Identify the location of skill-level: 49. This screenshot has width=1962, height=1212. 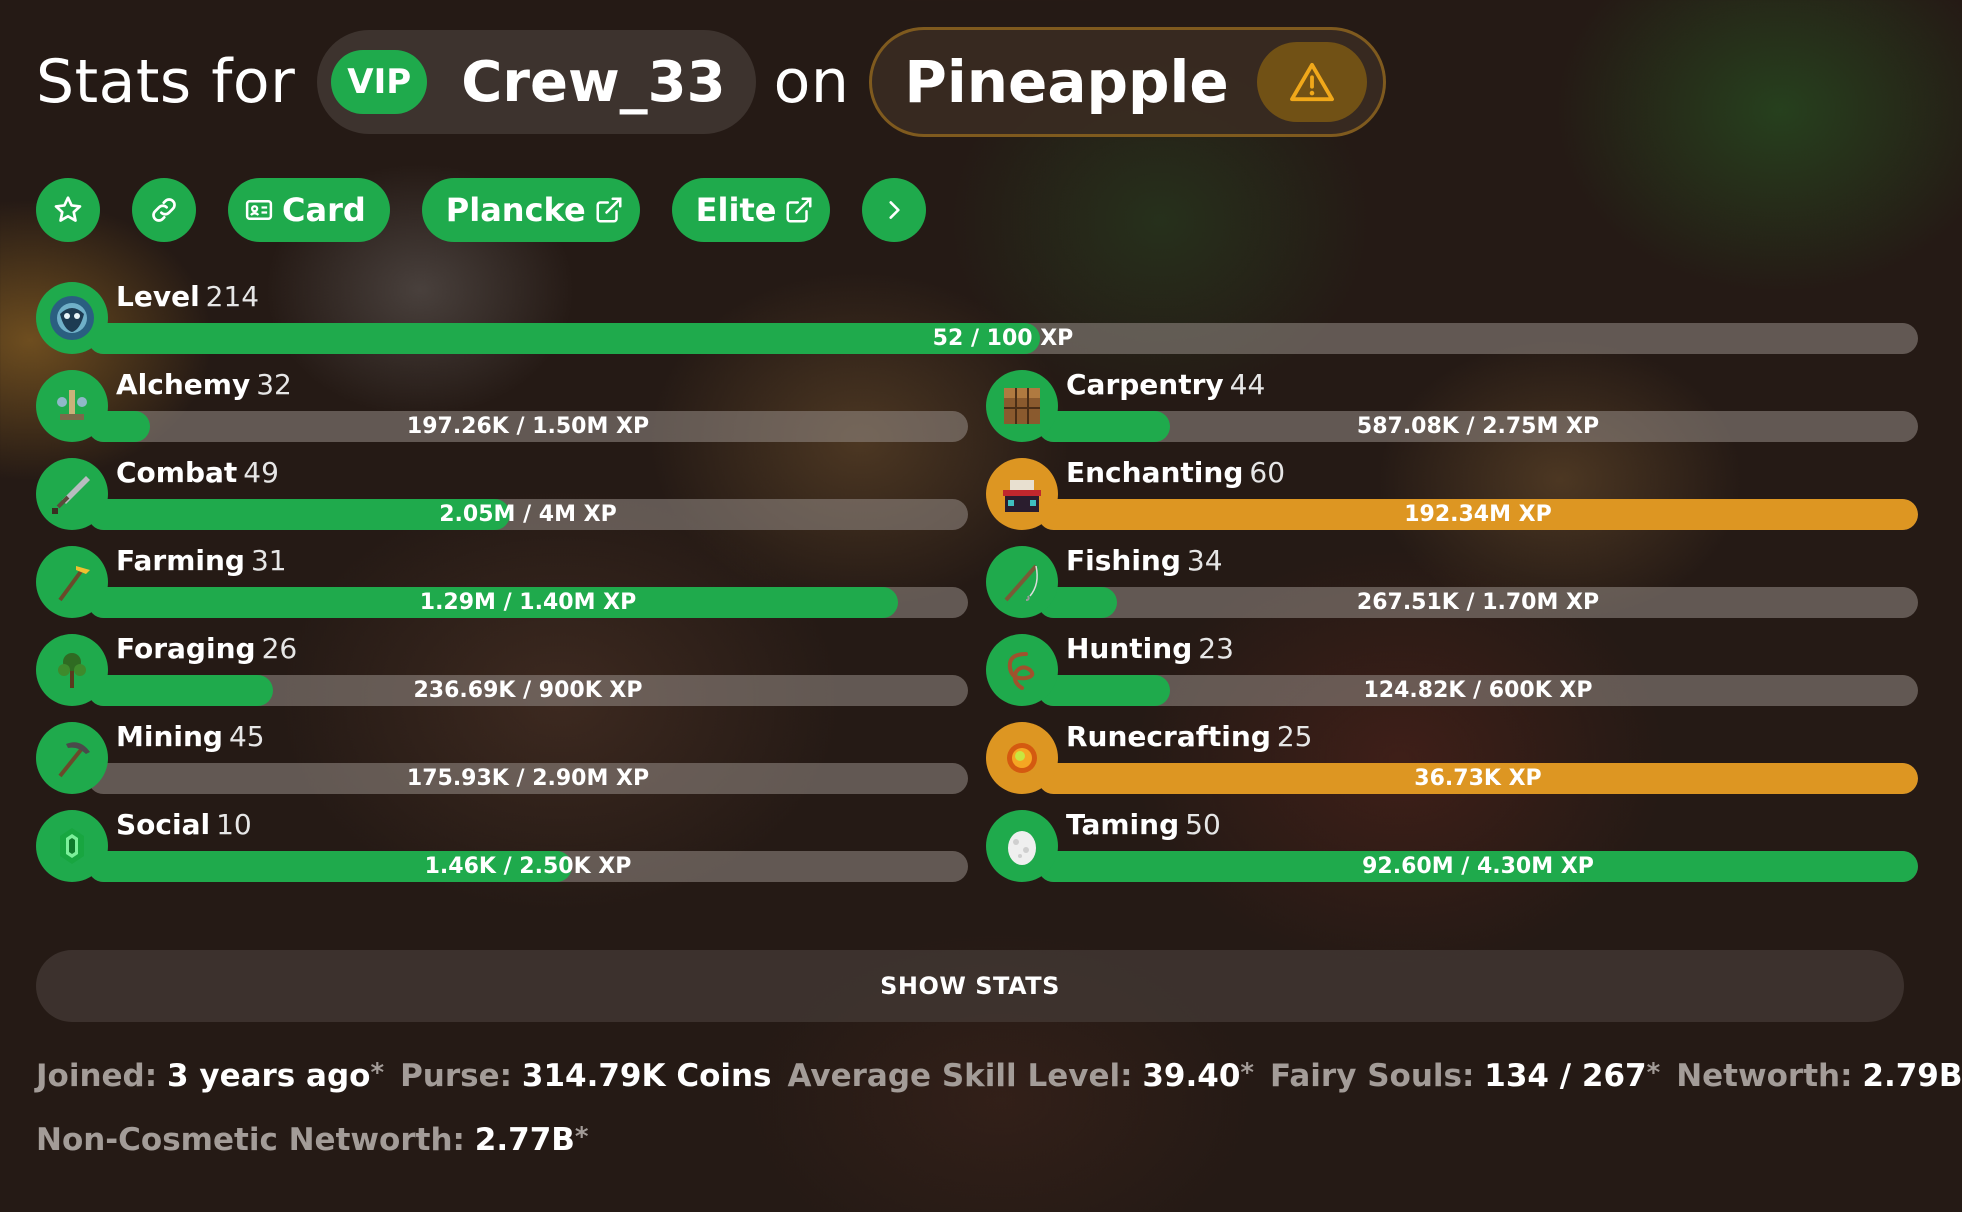
(261, 472).